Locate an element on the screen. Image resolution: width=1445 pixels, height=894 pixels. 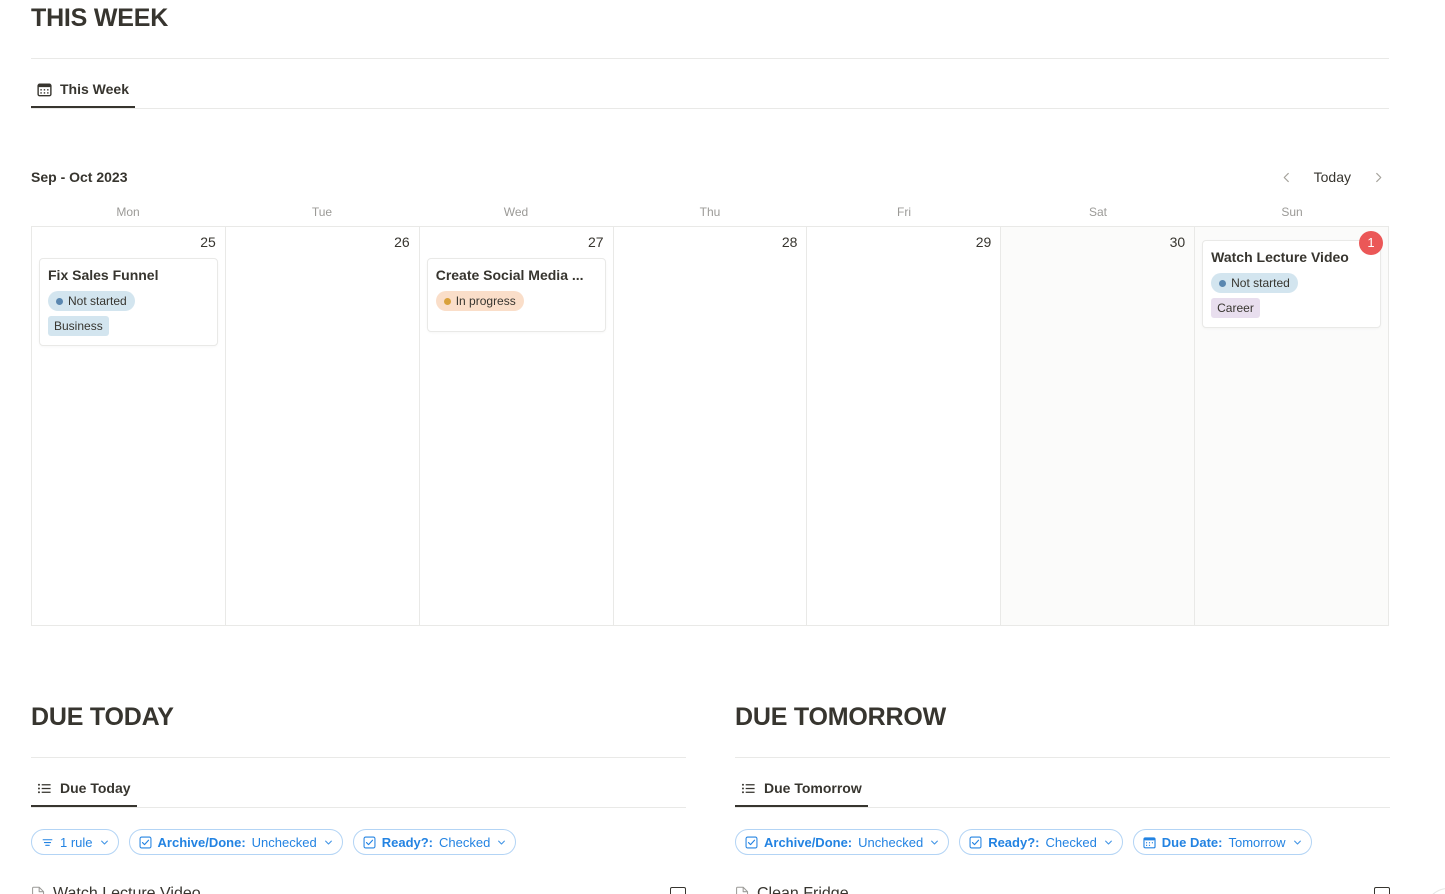
calendar-day-cell: 26 is located at coordinates (322, 426).